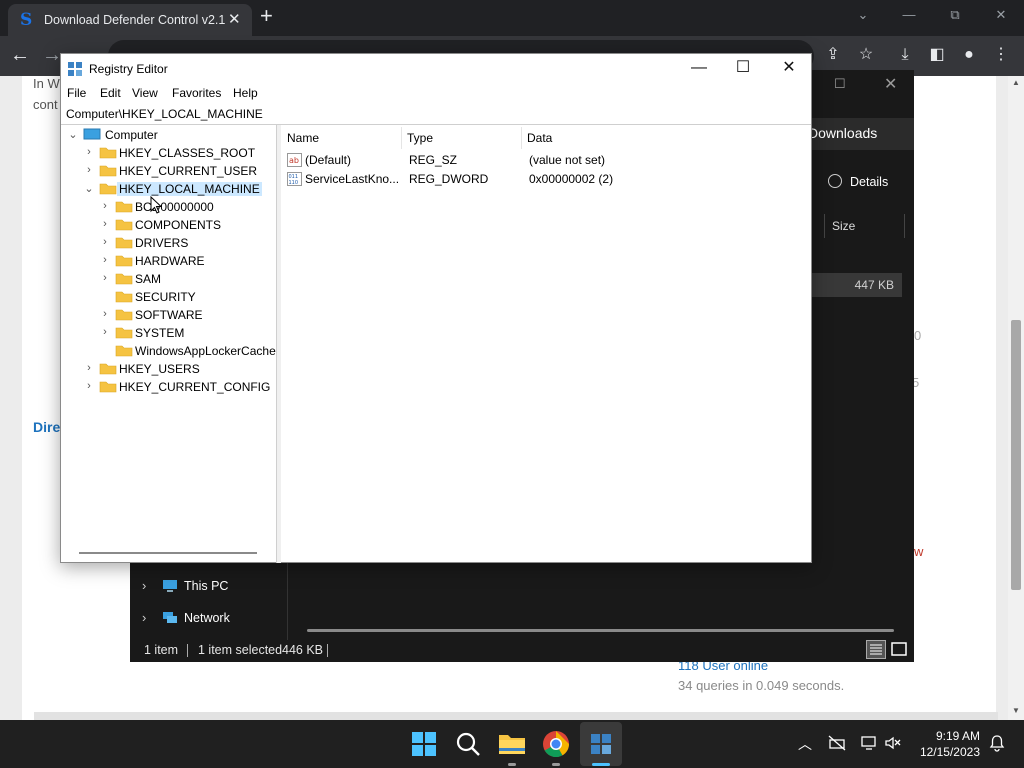 The image size is (1024, 768). What do you see at coordinates (945, 752) in the screenshot?
I see `clock-date: 12/15/2023` at bounding box center [945, 752].